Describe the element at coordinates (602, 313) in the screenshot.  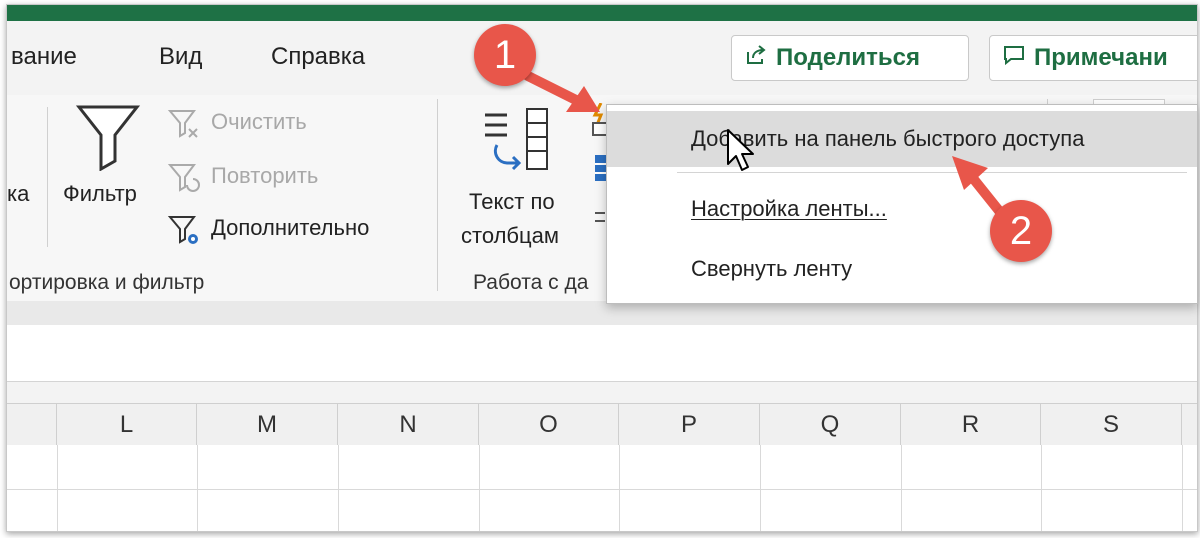
I see `ribbon-bottom-band` at that location.